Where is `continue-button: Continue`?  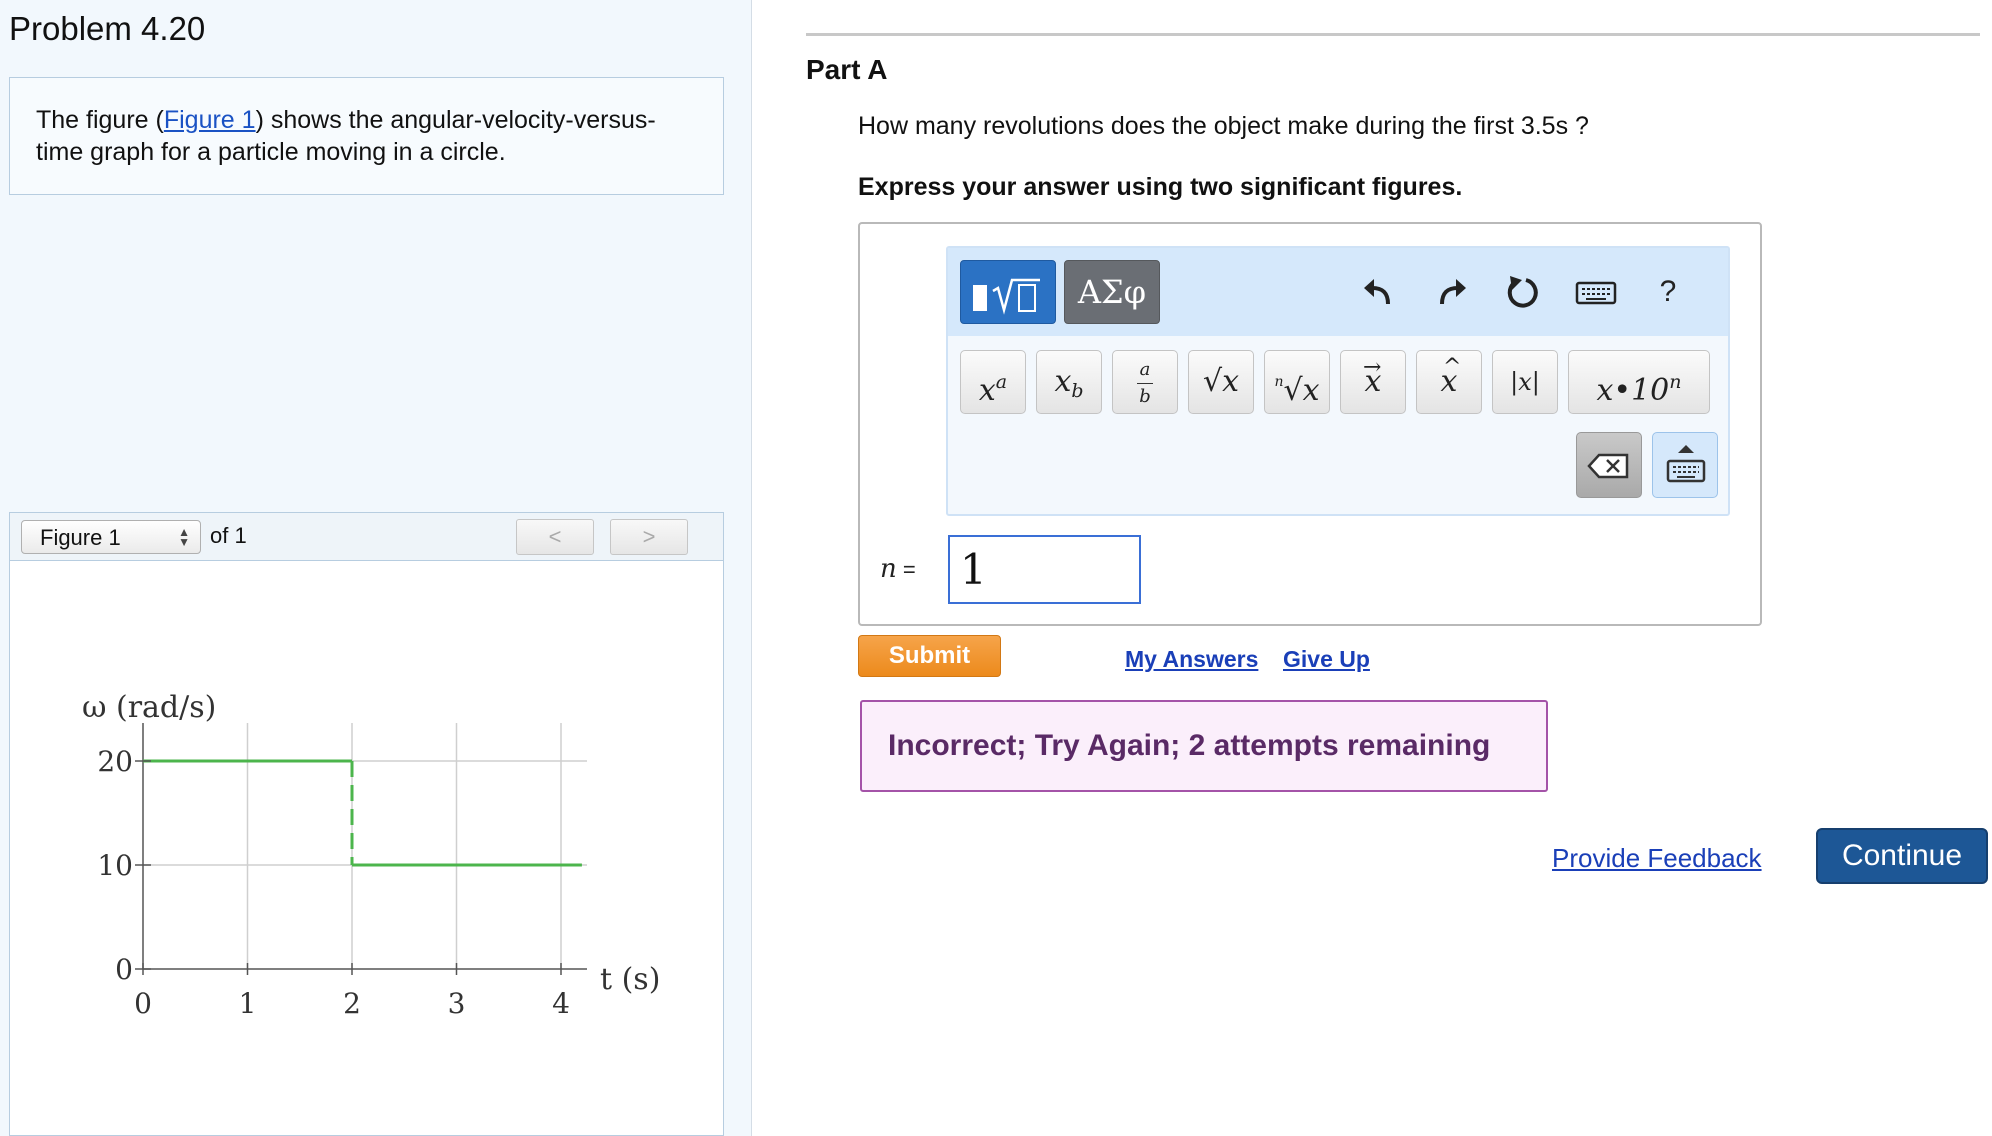
continue-button: Continue is located at coordinates (1902, 856).